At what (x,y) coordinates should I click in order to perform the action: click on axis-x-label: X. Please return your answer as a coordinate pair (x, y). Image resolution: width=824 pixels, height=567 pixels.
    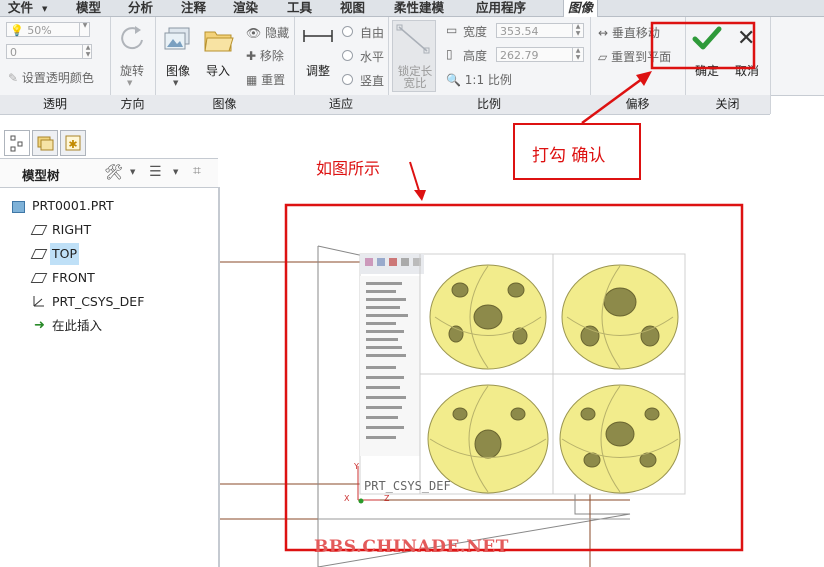
    Looking at the image, I should click on (347, 498).